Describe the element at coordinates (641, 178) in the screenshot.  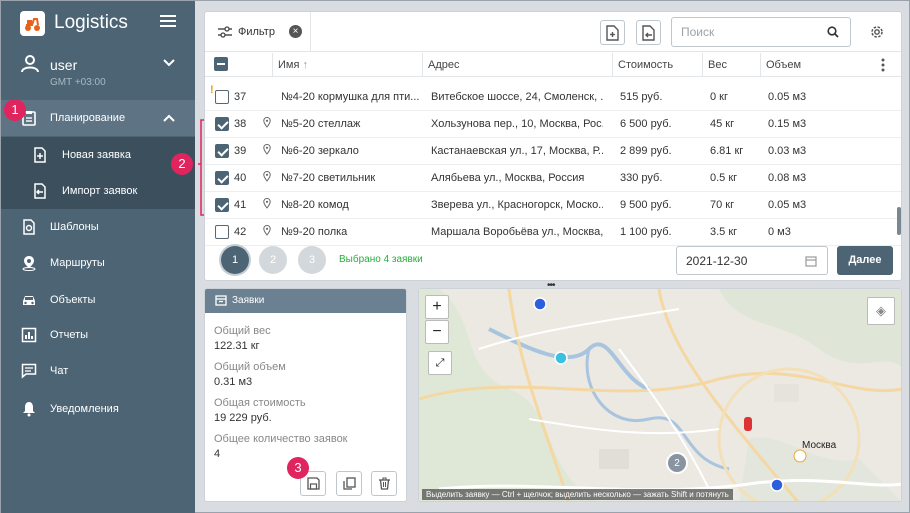
I see `cell-cost: 330 руб.` at that location.